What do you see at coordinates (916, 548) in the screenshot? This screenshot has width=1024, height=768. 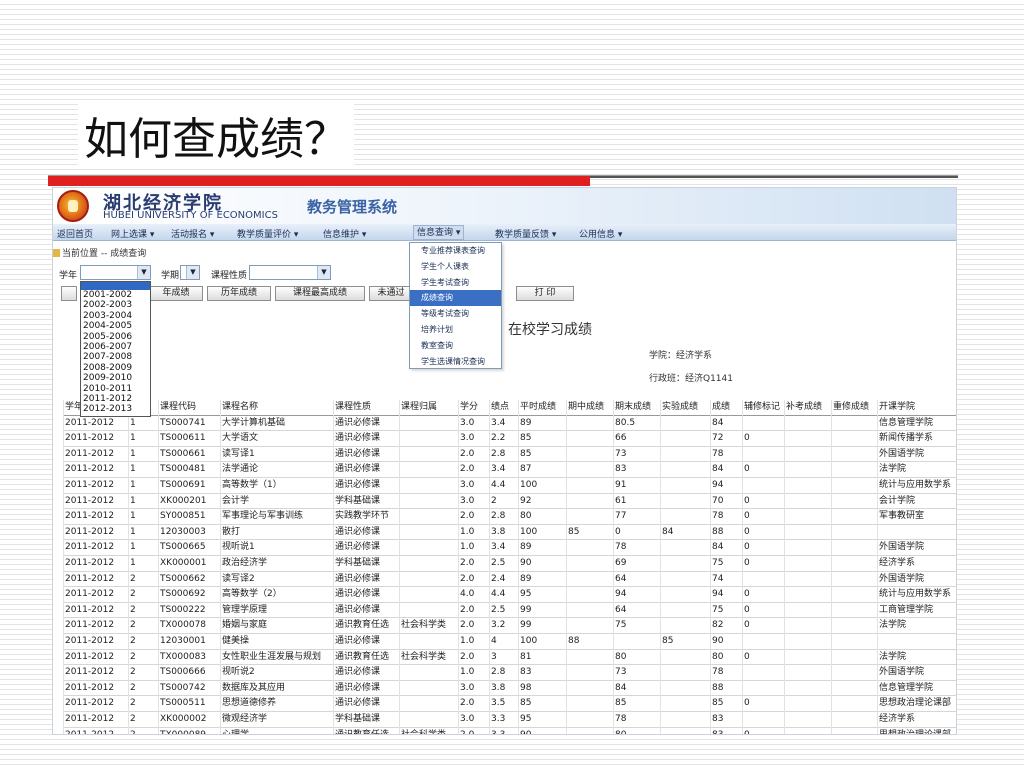 I see `table-cell: 外国语学院` at bounding box center [916, 548].